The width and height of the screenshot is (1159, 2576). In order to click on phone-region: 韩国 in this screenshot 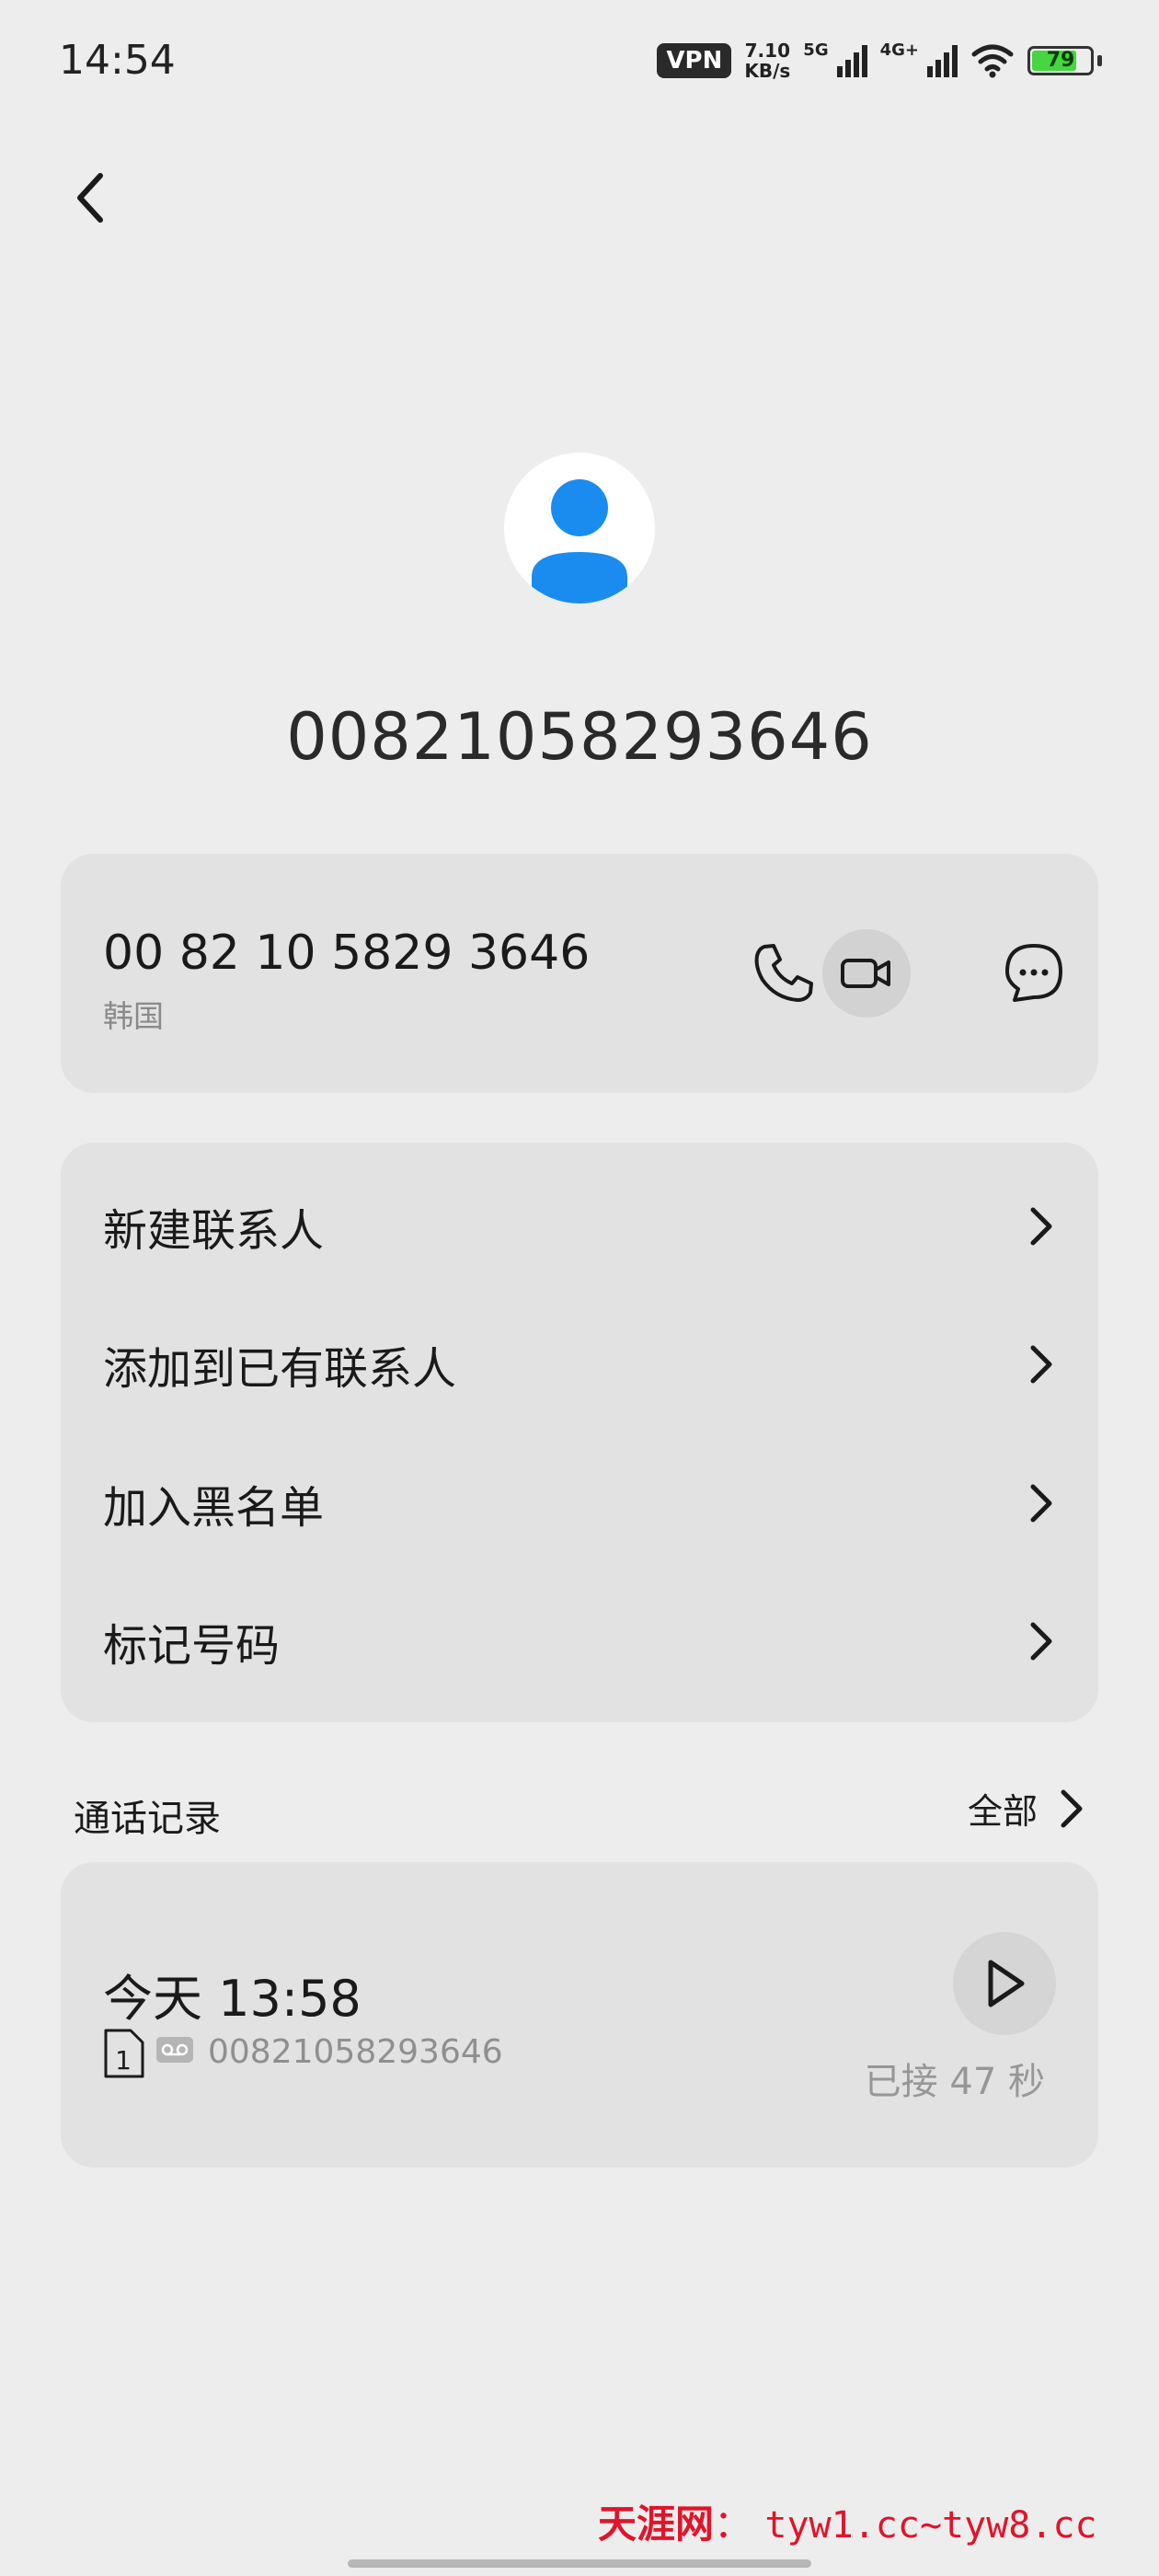, I will do `click(133, 1016)`.